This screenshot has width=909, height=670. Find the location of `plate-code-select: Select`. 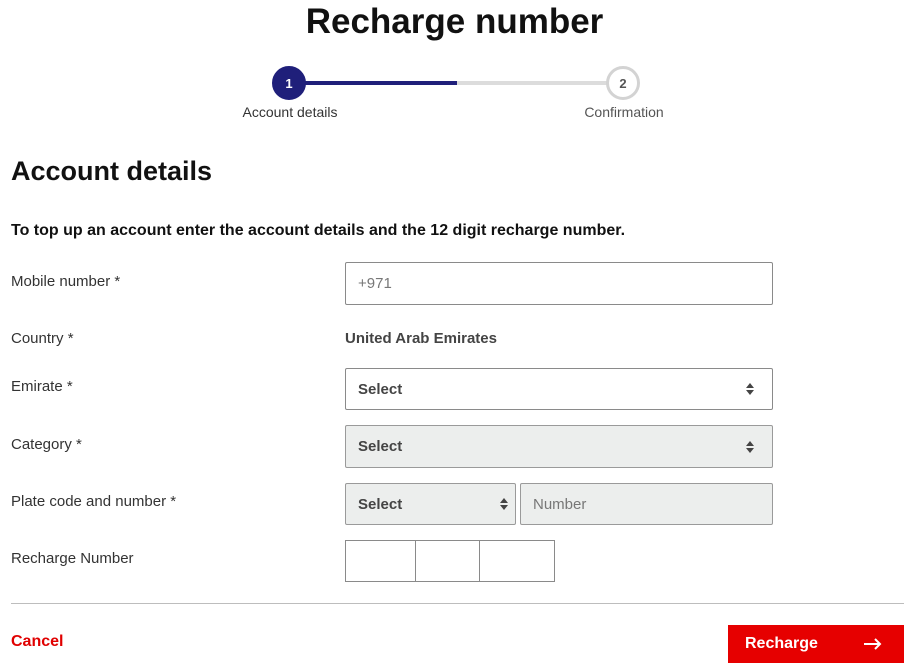

plate-code-select: Select is located at coordinates (430, 504).